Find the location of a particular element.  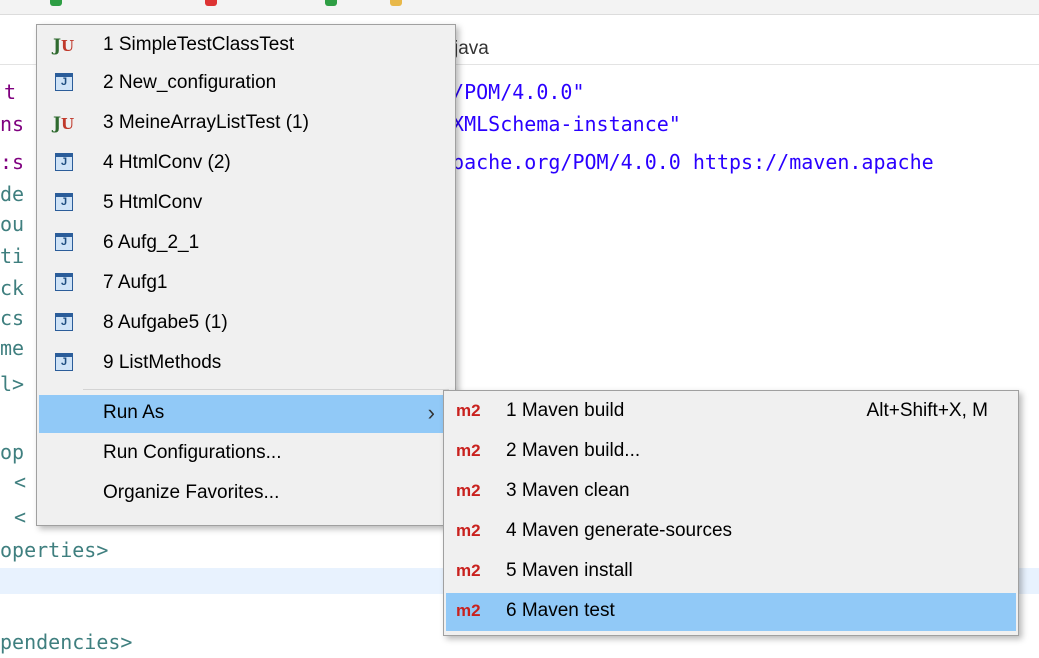

favorite-label: 7 Aufg1 is located at coordinates (135, 282).